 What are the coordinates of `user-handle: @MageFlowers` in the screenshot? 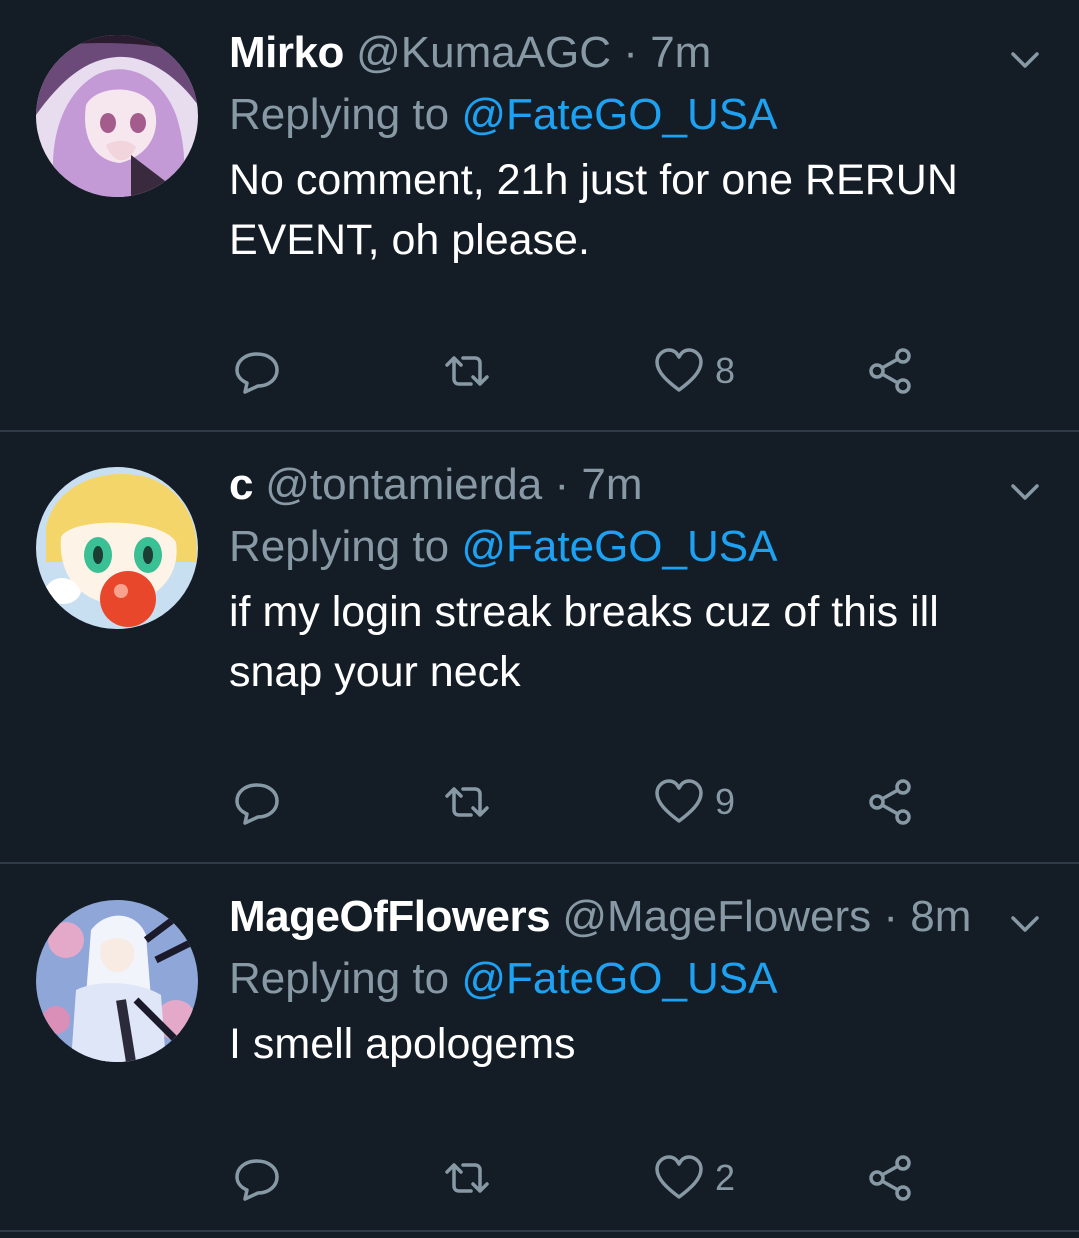 It's located at (716, 916).